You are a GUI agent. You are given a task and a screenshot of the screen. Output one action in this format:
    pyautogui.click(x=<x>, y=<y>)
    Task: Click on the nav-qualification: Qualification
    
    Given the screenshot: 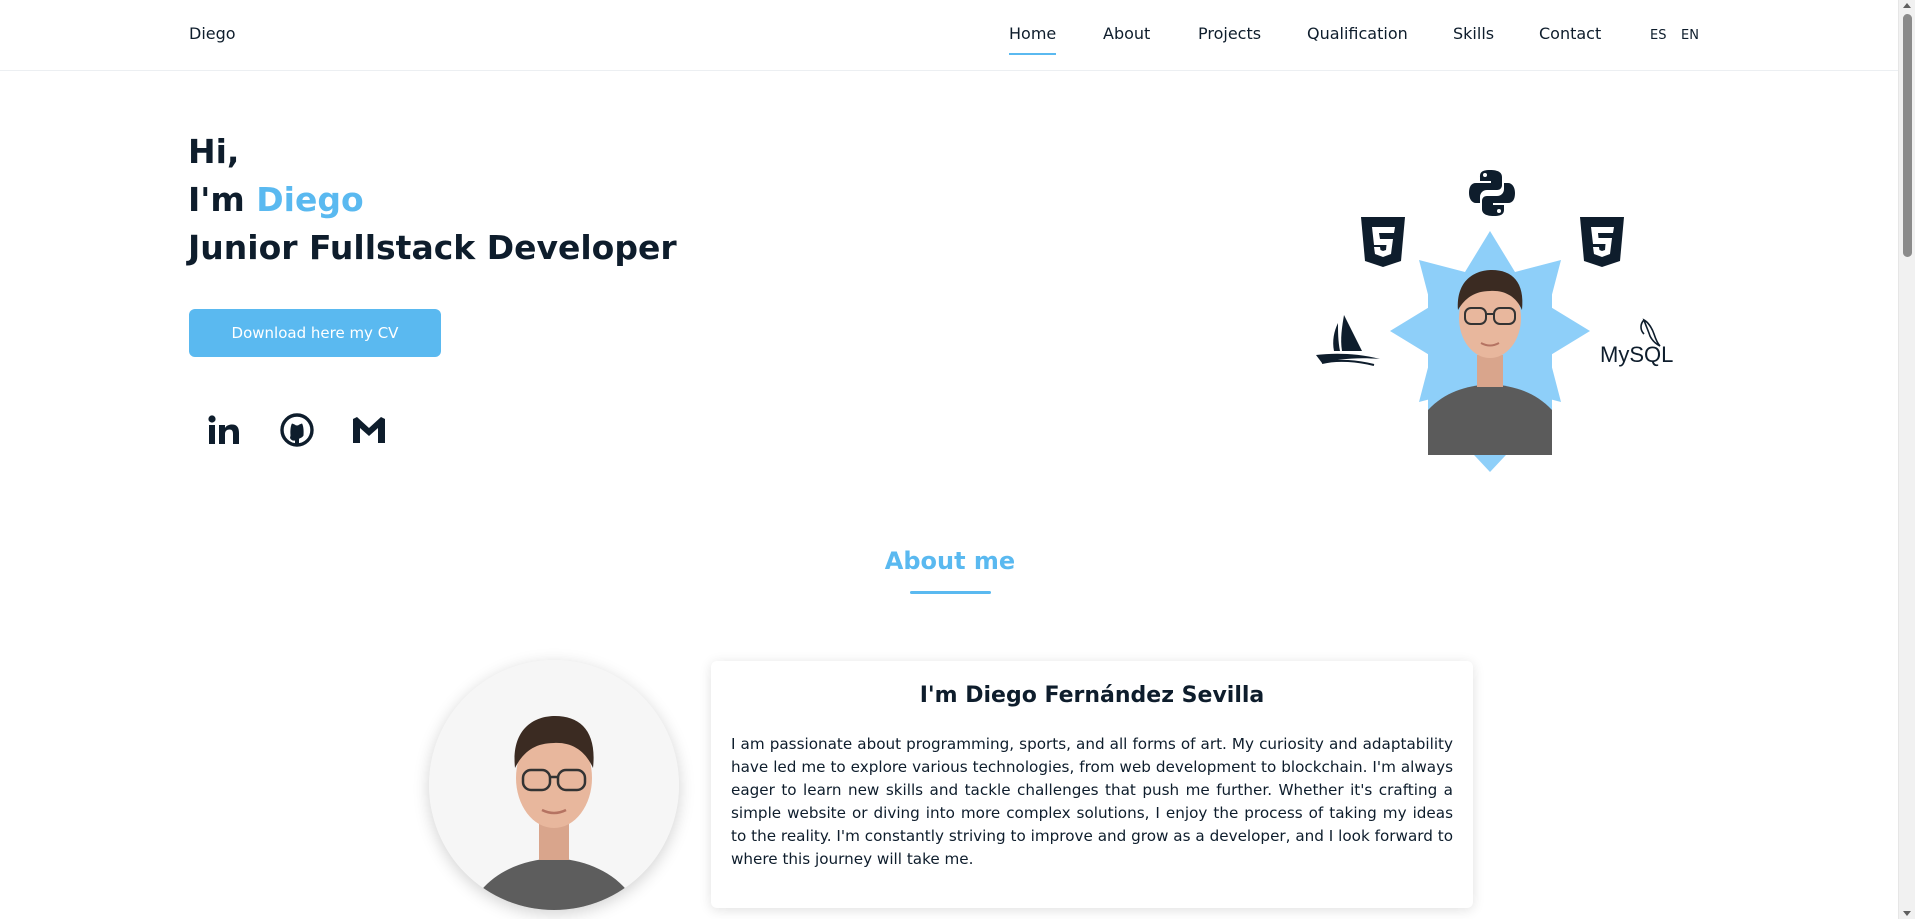 What is the action you would take?
    pyautogui.click(x=1357, y=33)
    